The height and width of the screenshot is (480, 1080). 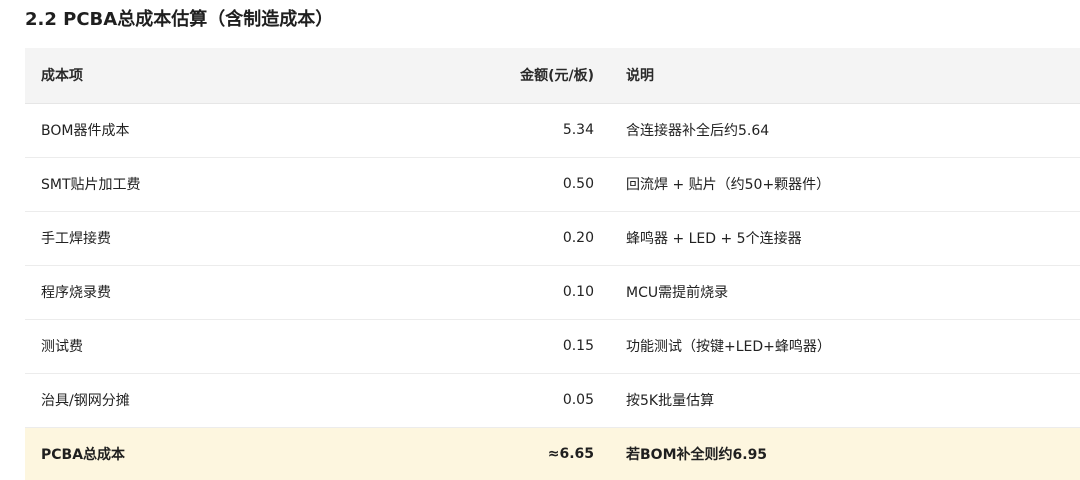 I want to click on table-row: BOM器件成本 5.34 含连接器补全后约5.64, so click(x=552, y=130).